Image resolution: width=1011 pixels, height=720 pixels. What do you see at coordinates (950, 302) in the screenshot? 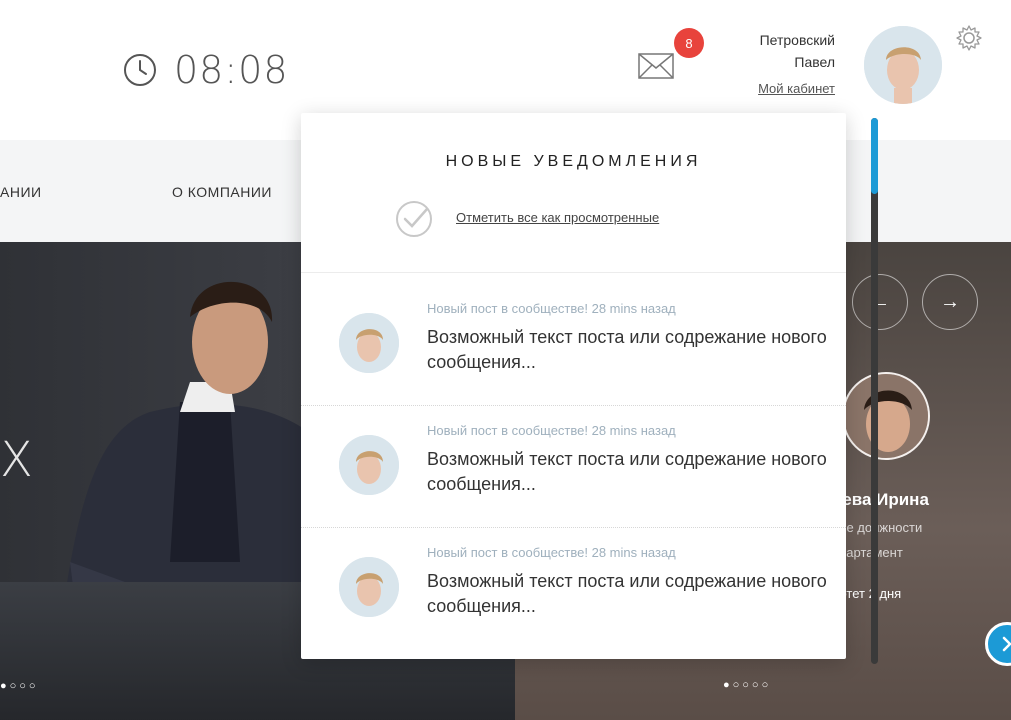
I see `next-arrow-button: →` at bounding box center [950, 302].